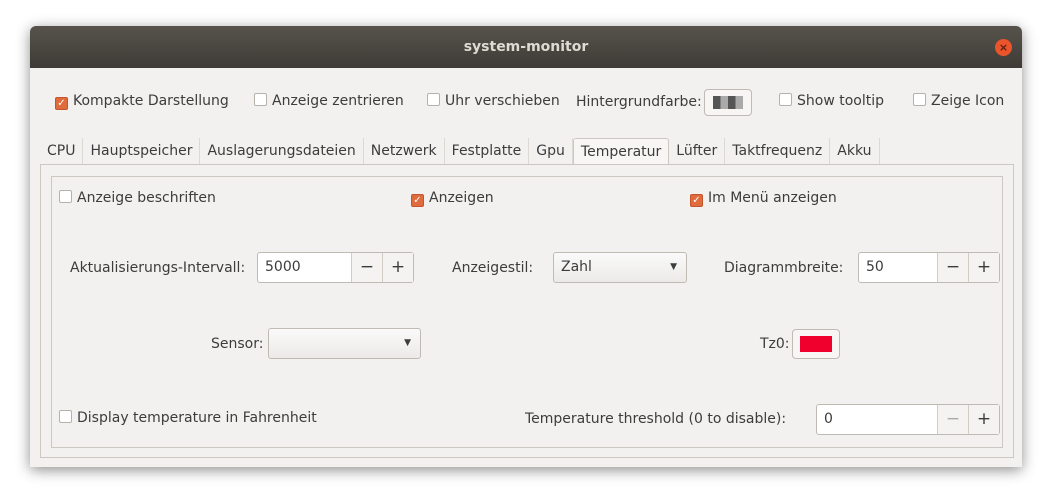 The image size is (1054, 504). I want to click on label: Anzeige zentrieren, so click(338, 101).